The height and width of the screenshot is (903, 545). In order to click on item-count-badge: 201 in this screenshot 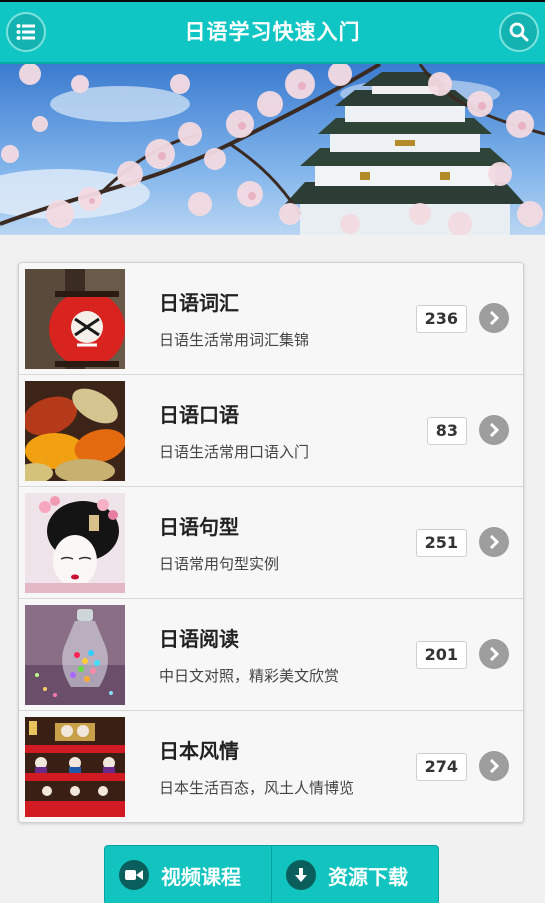, I will do `click(441, 655)`.